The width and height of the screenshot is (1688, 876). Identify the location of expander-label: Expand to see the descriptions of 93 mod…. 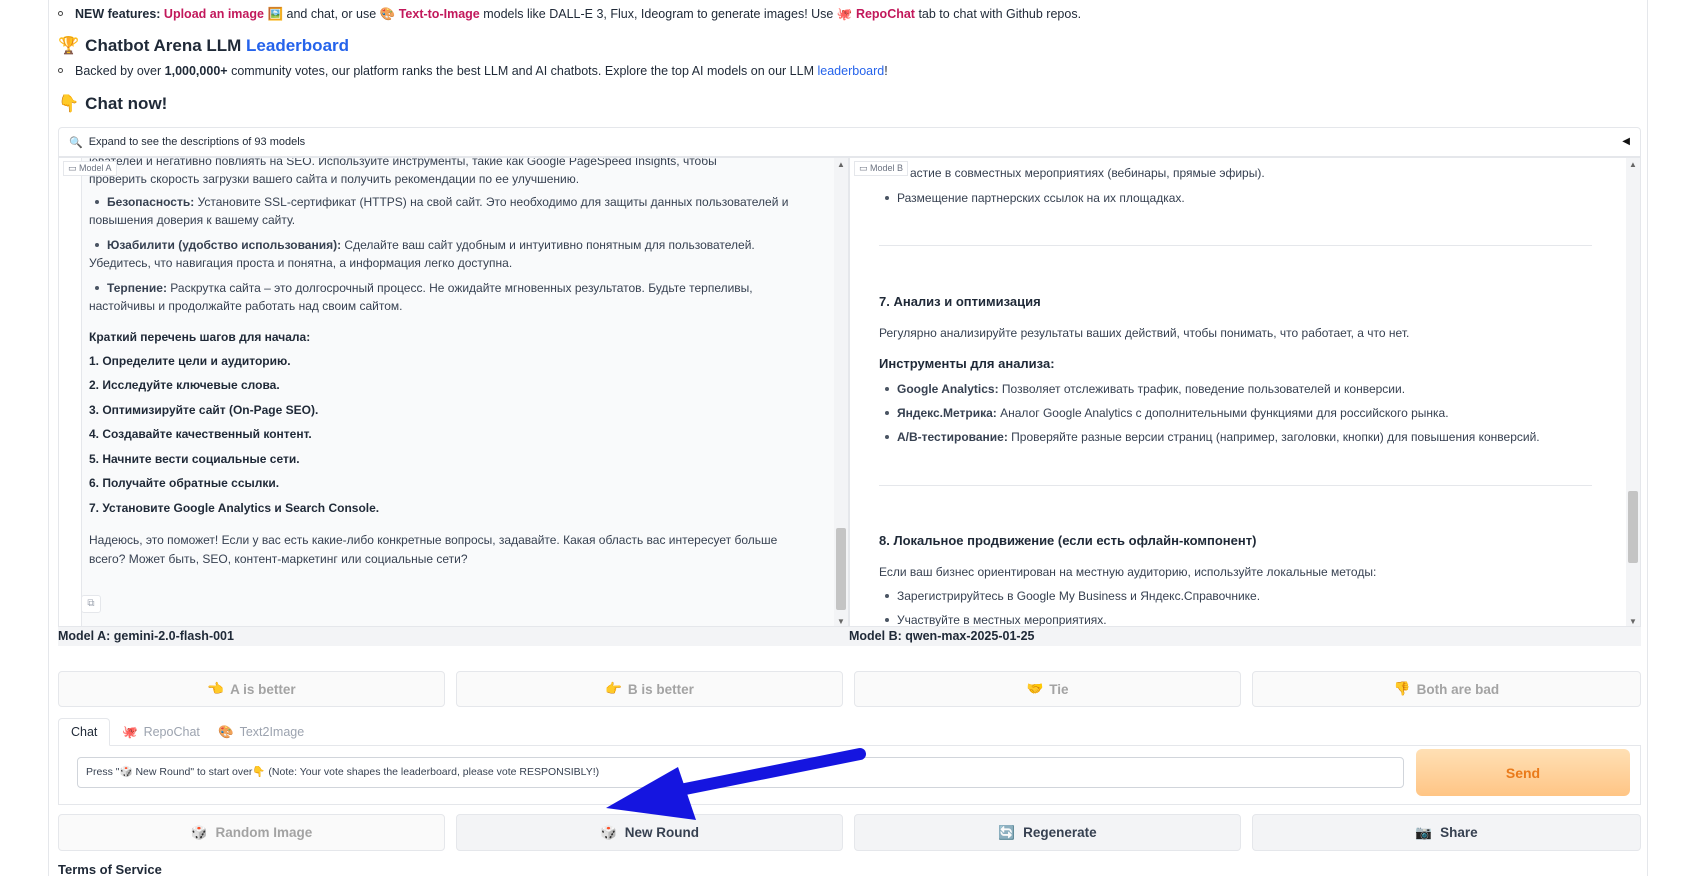
(197, 142).